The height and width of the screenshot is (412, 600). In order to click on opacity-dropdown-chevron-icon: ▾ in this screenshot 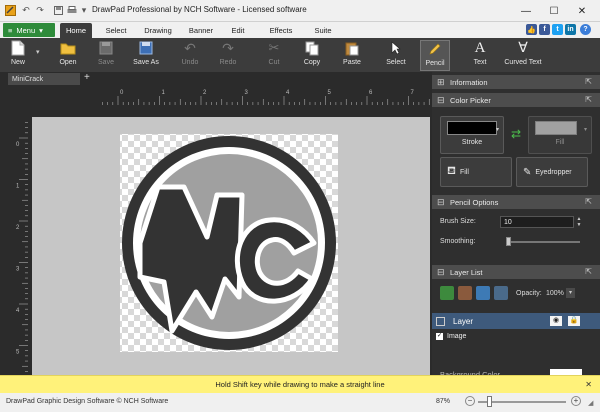, I will do `click(570, 293)`.